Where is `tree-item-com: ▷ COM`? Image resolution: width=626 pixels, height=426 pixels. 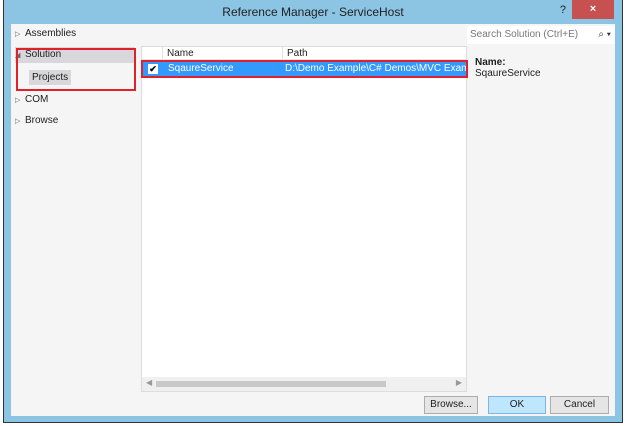
tree-item-com: ▷ COM is located at coordinates (75, 100).